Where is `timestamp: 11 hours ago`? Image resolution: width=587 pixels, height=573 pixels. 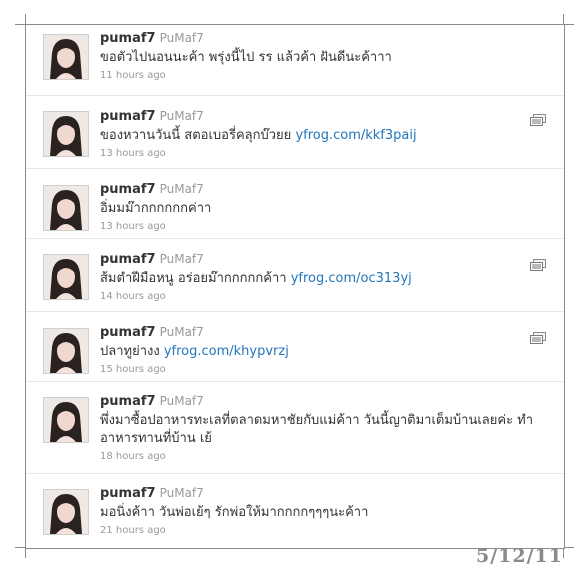
timestamp: 11 hours ago is located at coordinates (325, 75).